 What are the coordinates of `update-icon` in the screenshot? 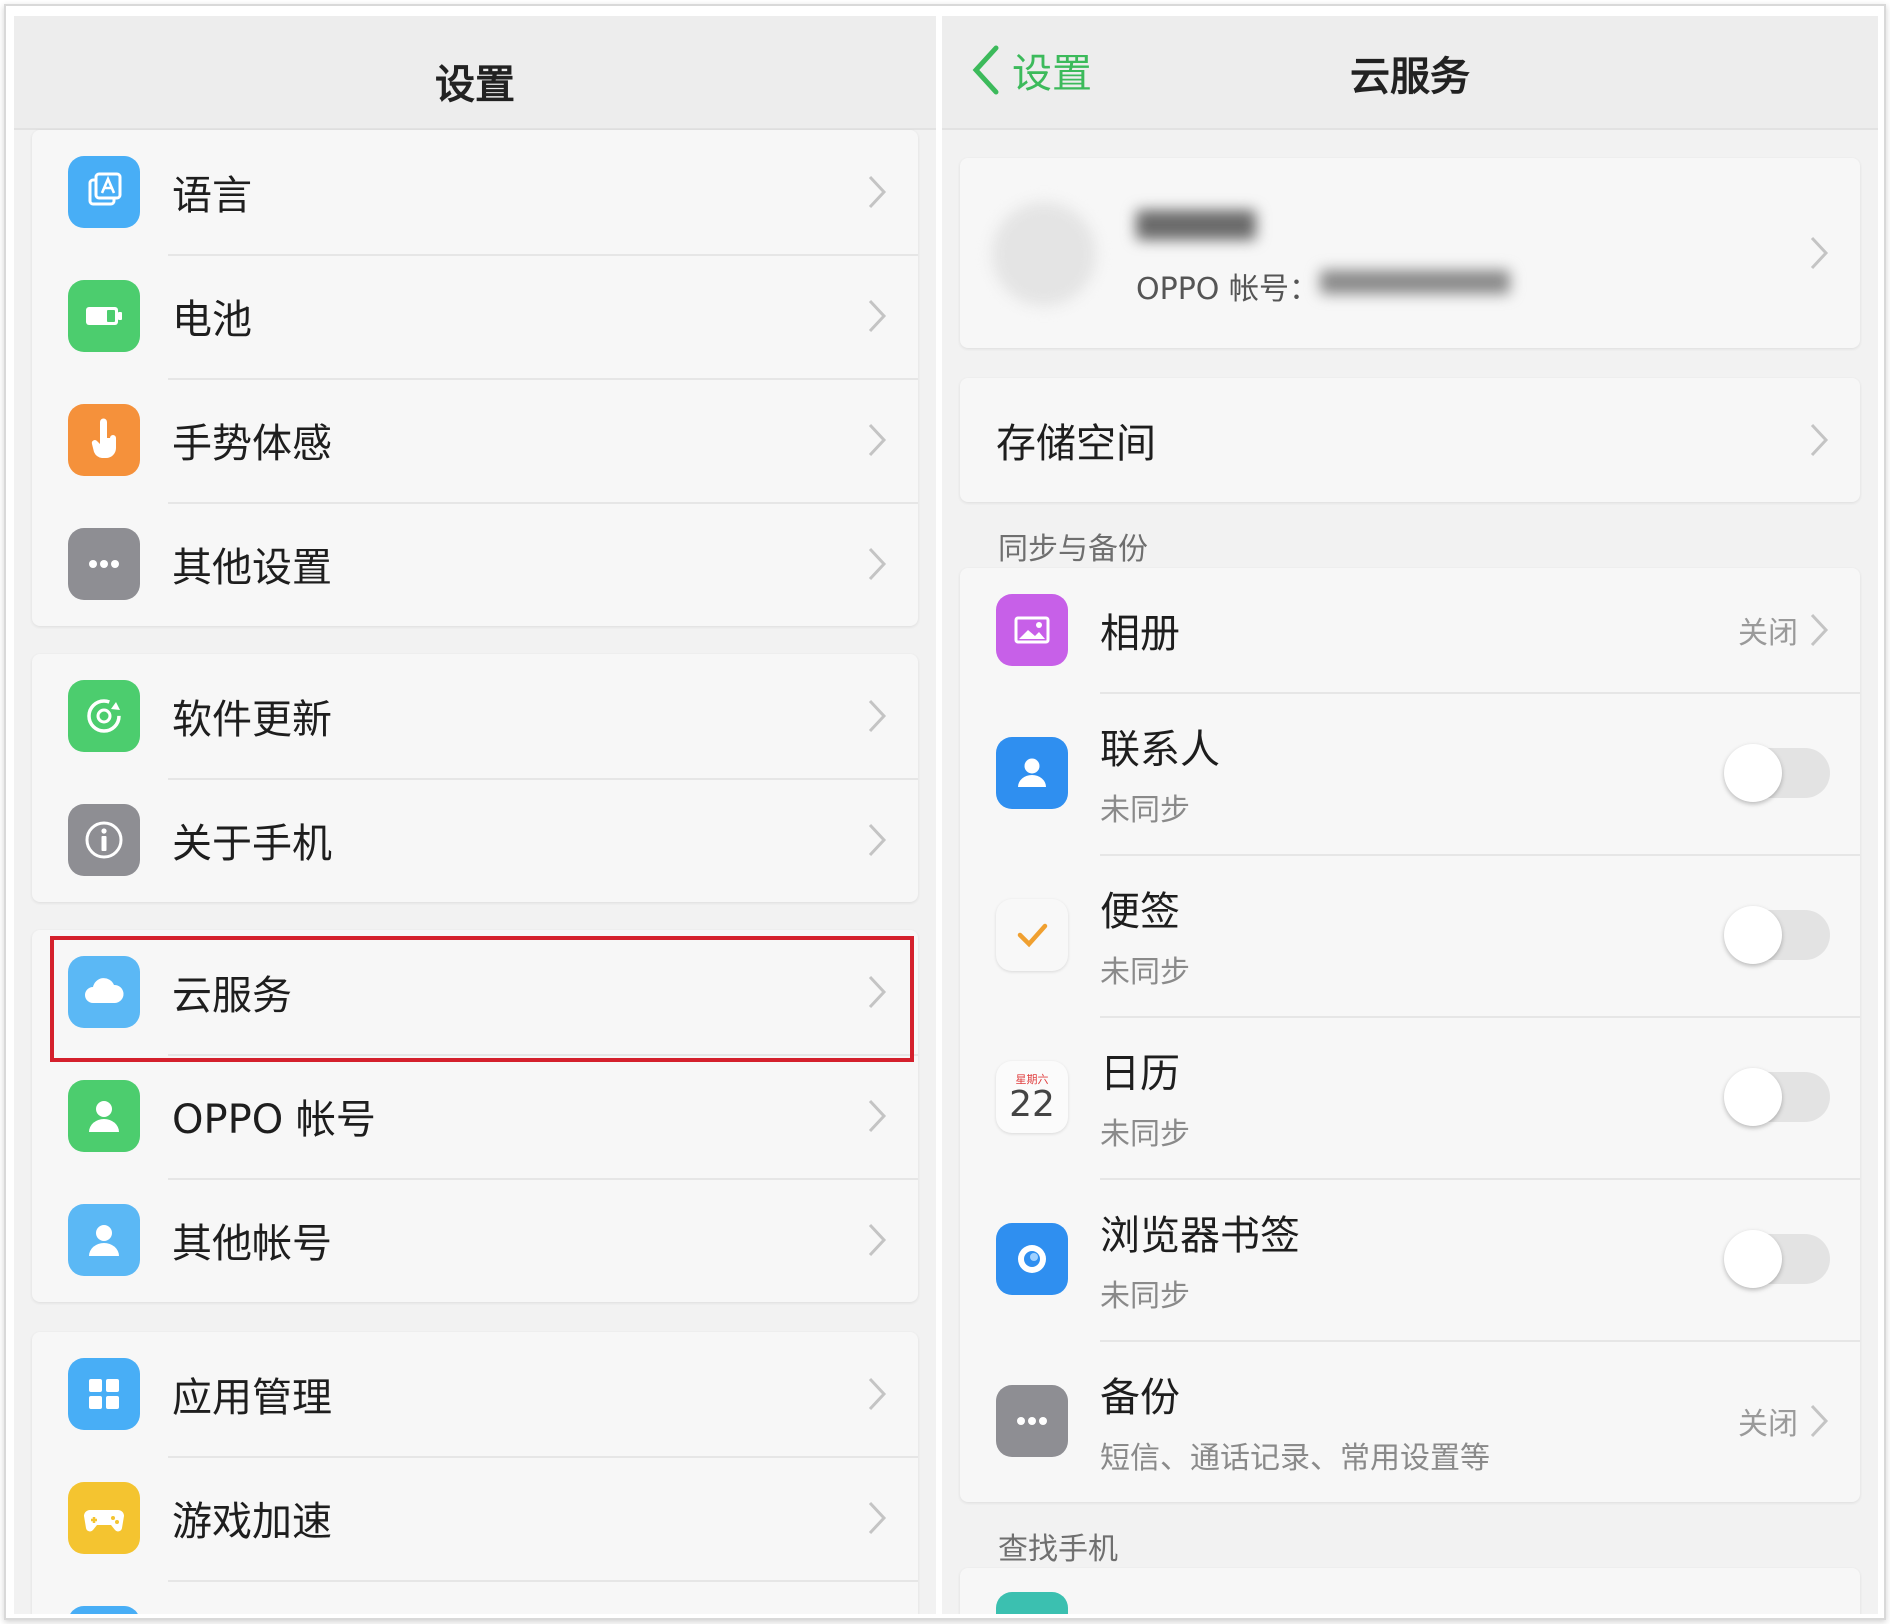 It's located at (104, 716).